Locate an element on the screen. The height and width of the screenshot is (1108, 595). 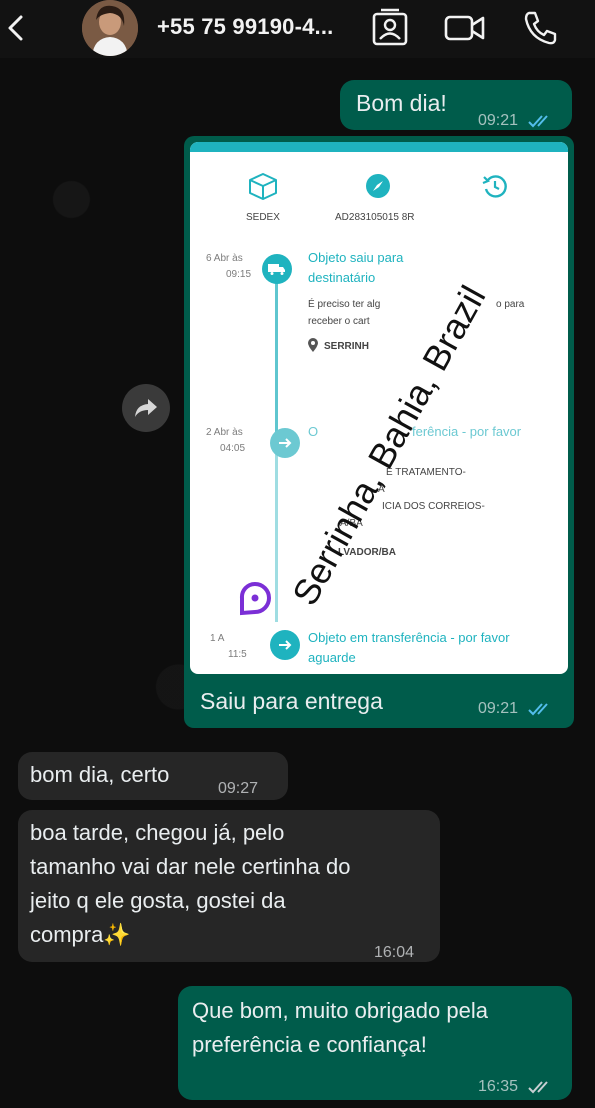
message-line: jeito q ele gosta, gostei da is located at coordinates (158, 900).